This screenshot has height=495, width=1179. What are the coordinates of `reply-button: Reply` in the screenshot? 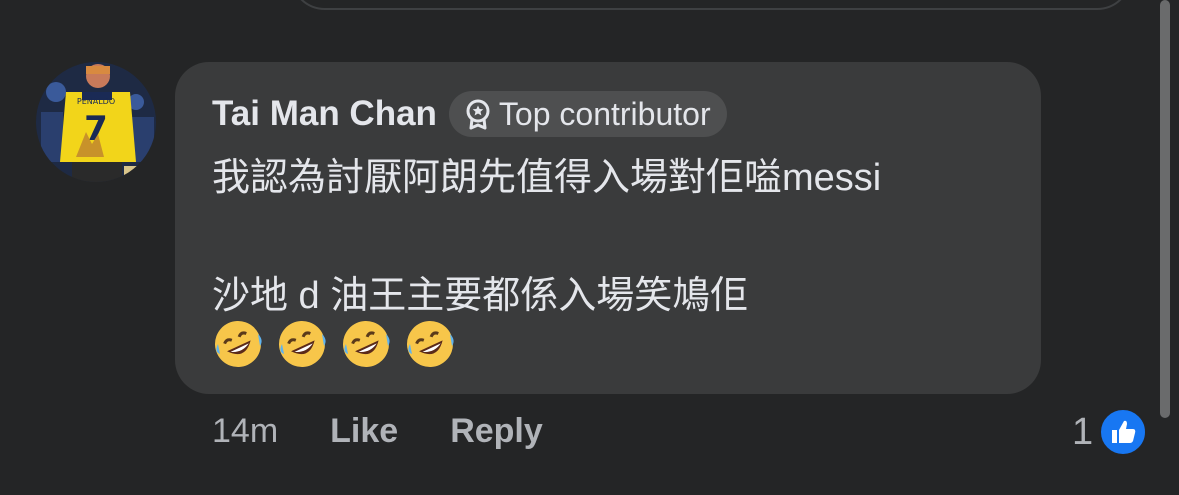 It's located at (496, 431).